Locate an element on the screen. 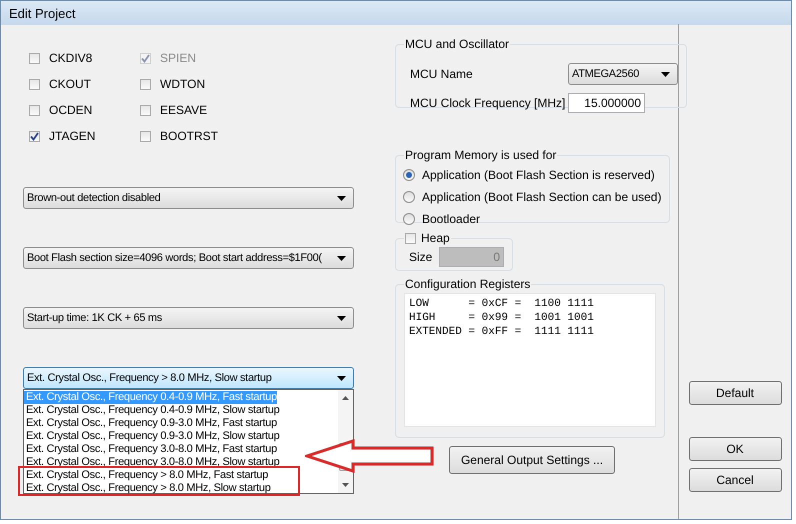  scroll-down-icon is located at coordinates (345, 485).